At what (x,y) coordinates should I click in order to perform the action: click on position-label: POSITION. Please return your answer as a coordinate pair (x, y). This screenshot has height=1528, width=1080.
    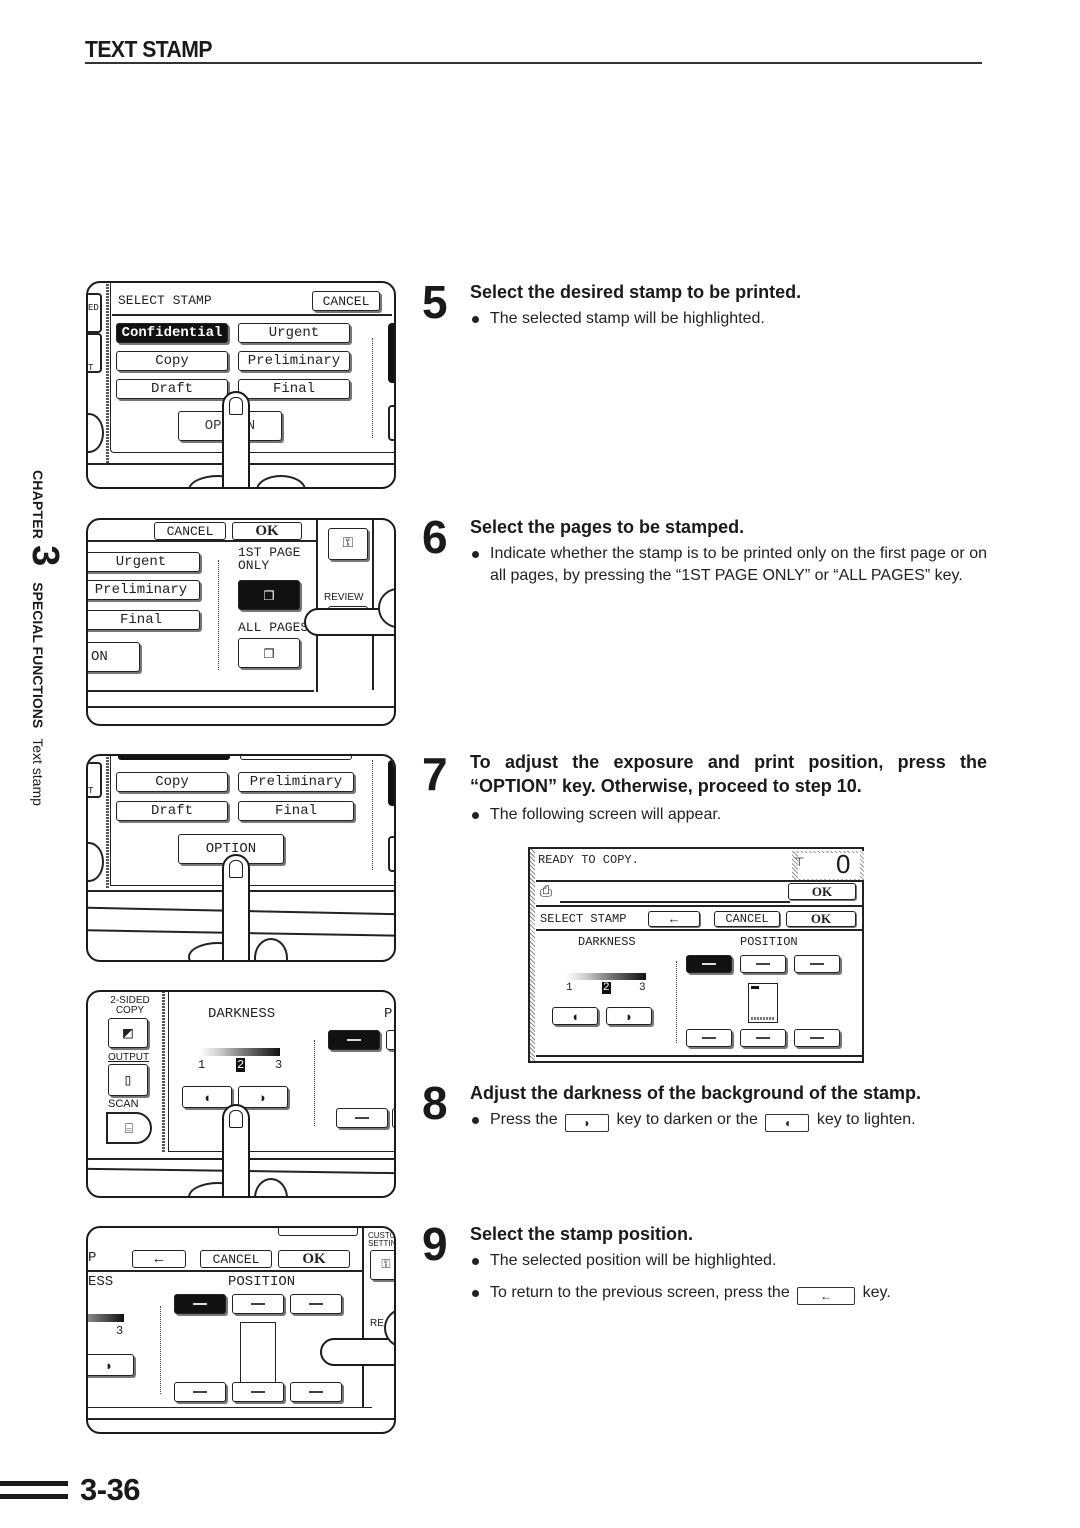
    Looking at the image, I should click on (769, 942).